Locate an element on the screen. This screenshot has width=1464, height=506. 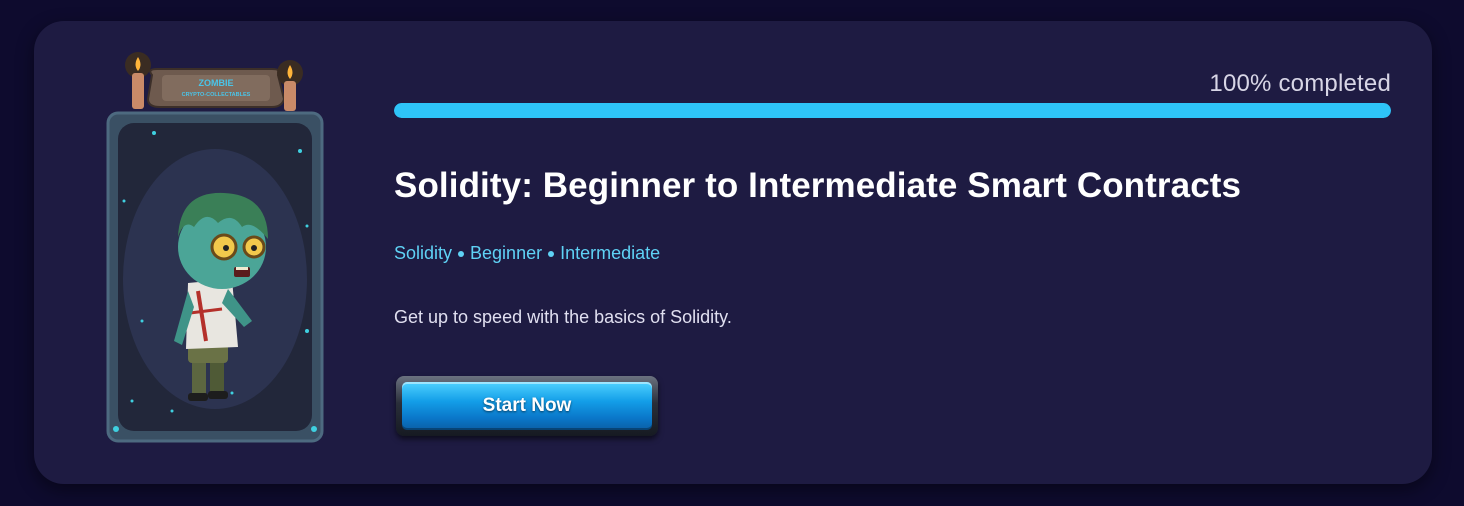
card-badge-subtitle: CRYPTO-COLLECTABLES is located at coordinates (216, 95).